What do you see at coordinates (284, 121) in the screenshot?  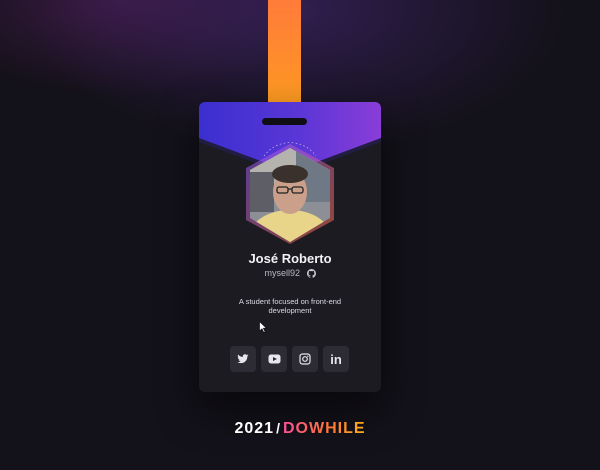 I see `lanyard-clip-slot` at bounding box center [284, 121].